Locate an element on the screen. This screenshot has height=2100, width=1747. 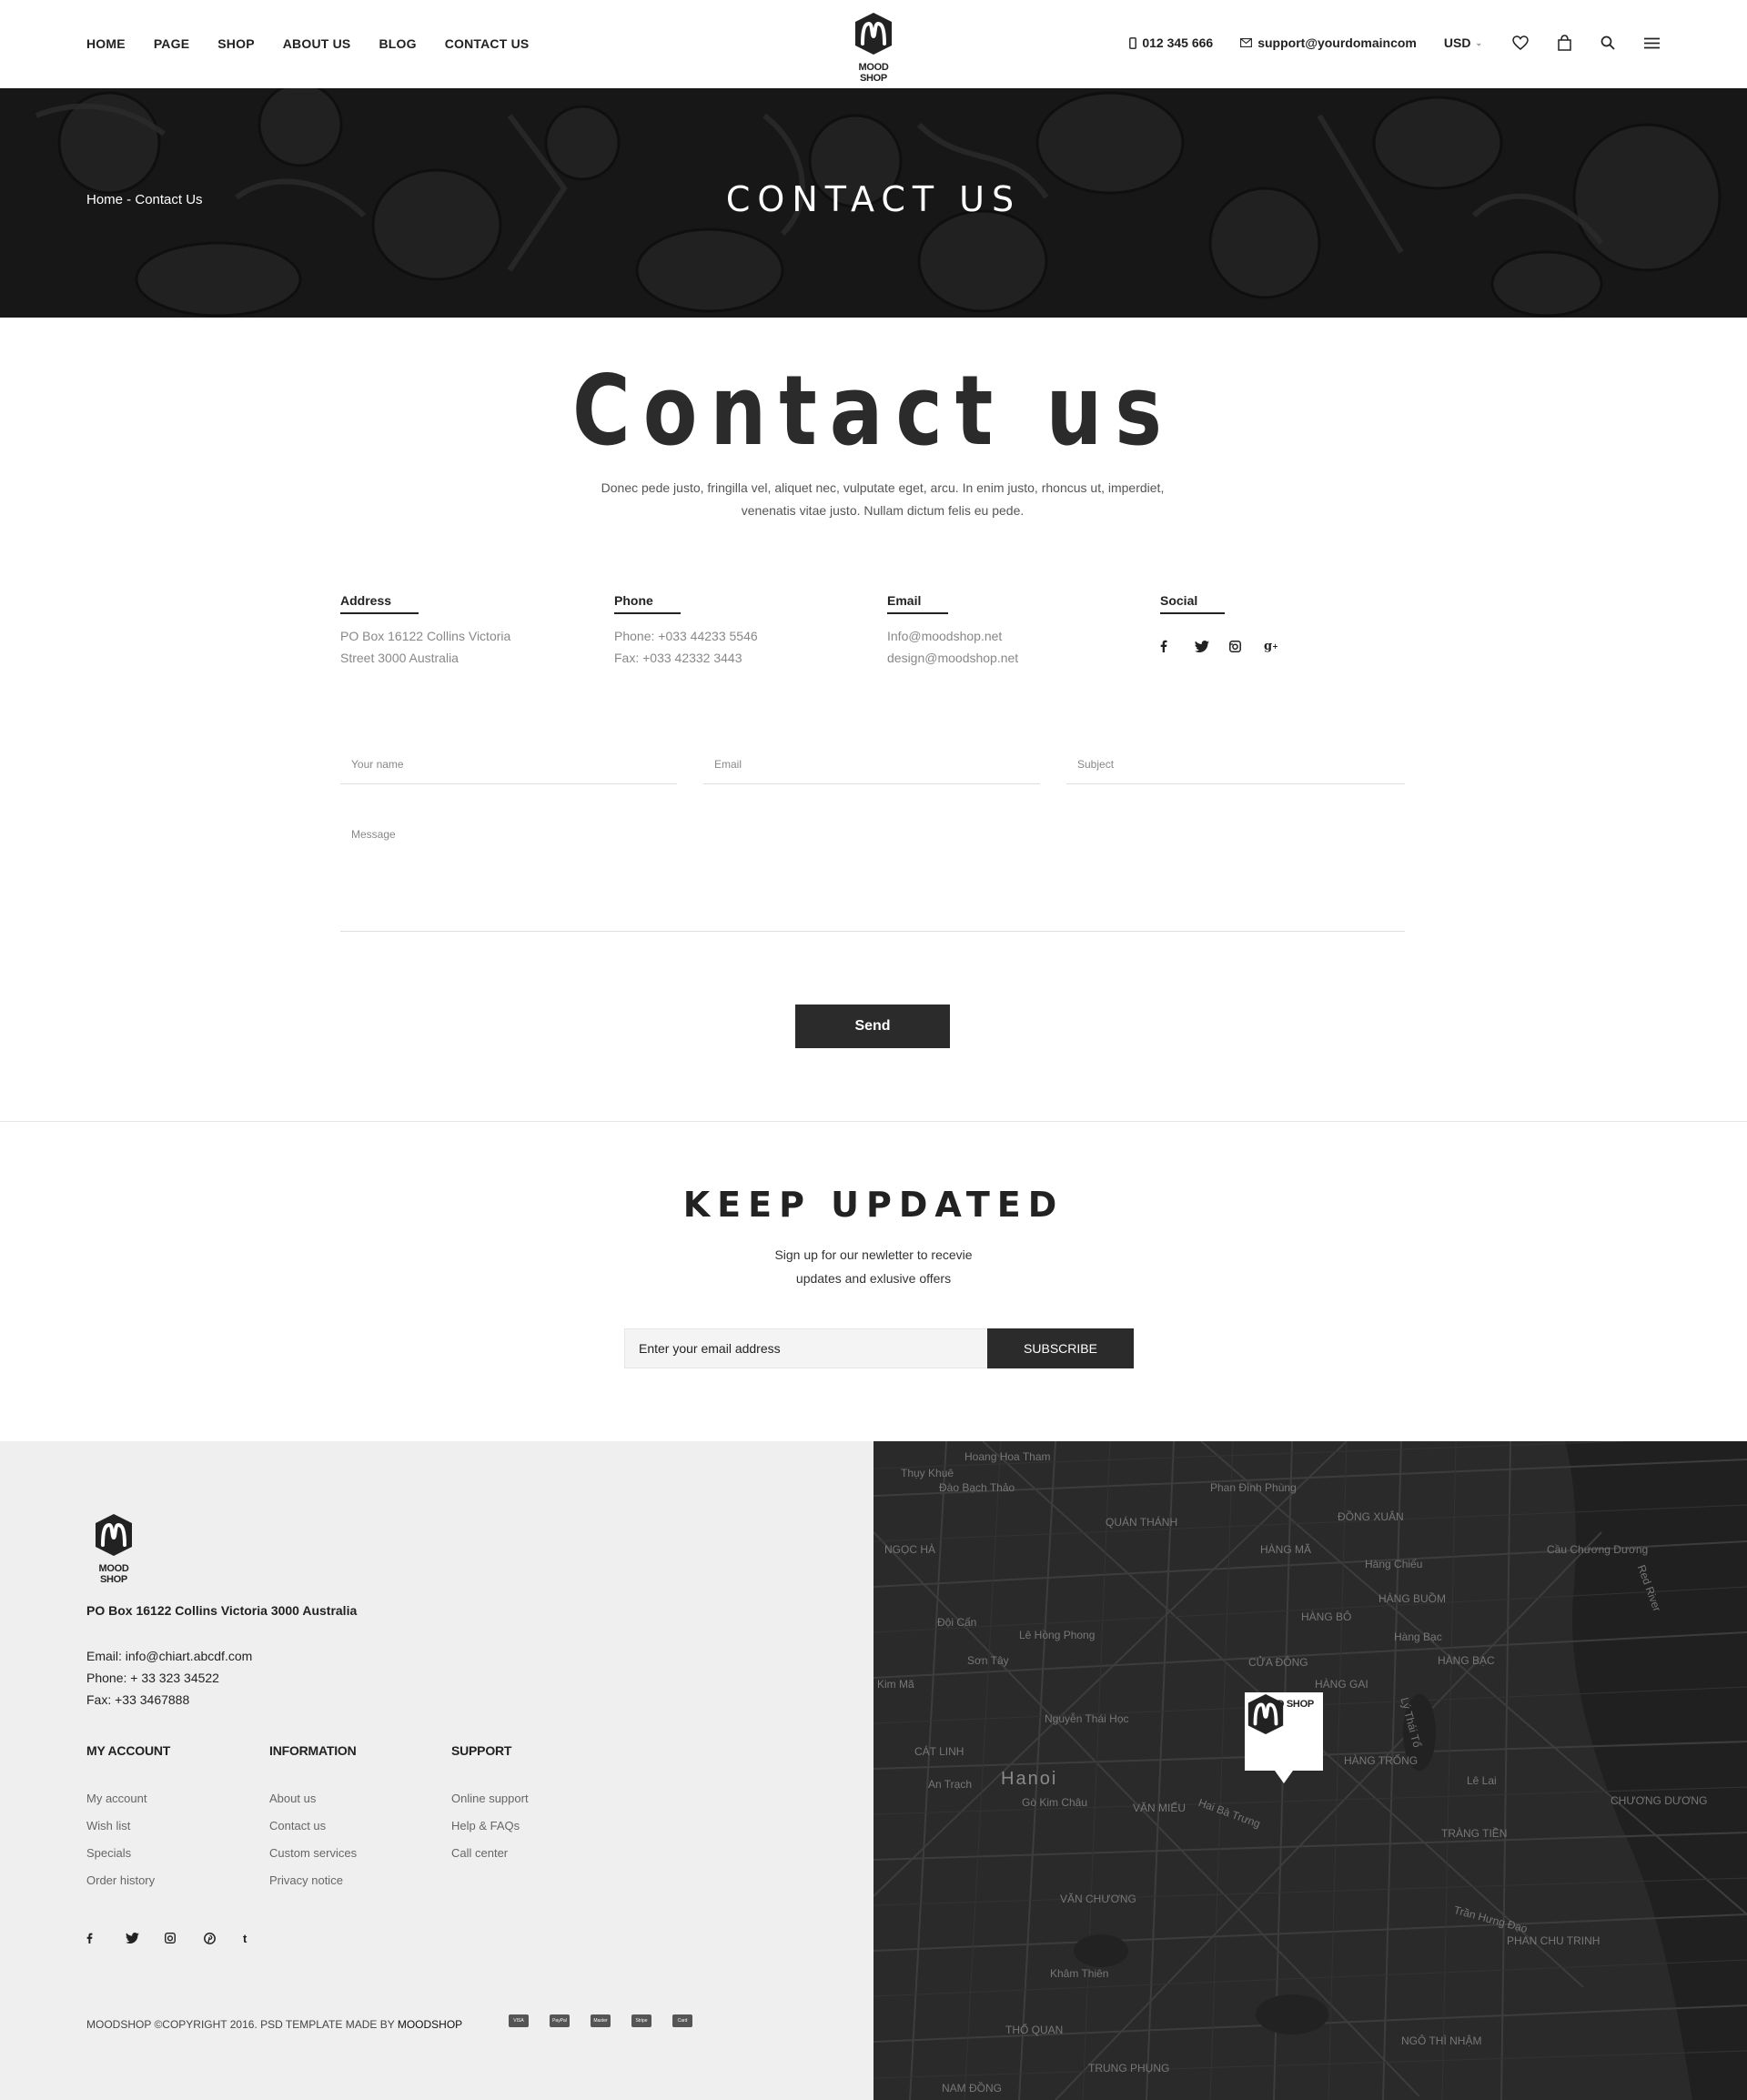
map-label: Sơn Tây is located at coordinates (988, 1660).